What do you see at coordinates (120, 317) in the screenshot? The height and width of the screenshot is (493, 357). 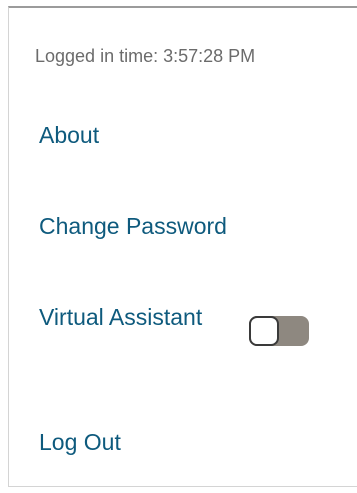 I see `virtual-assistant-link: Virtual Assistant` at bounding box center [120, 317].